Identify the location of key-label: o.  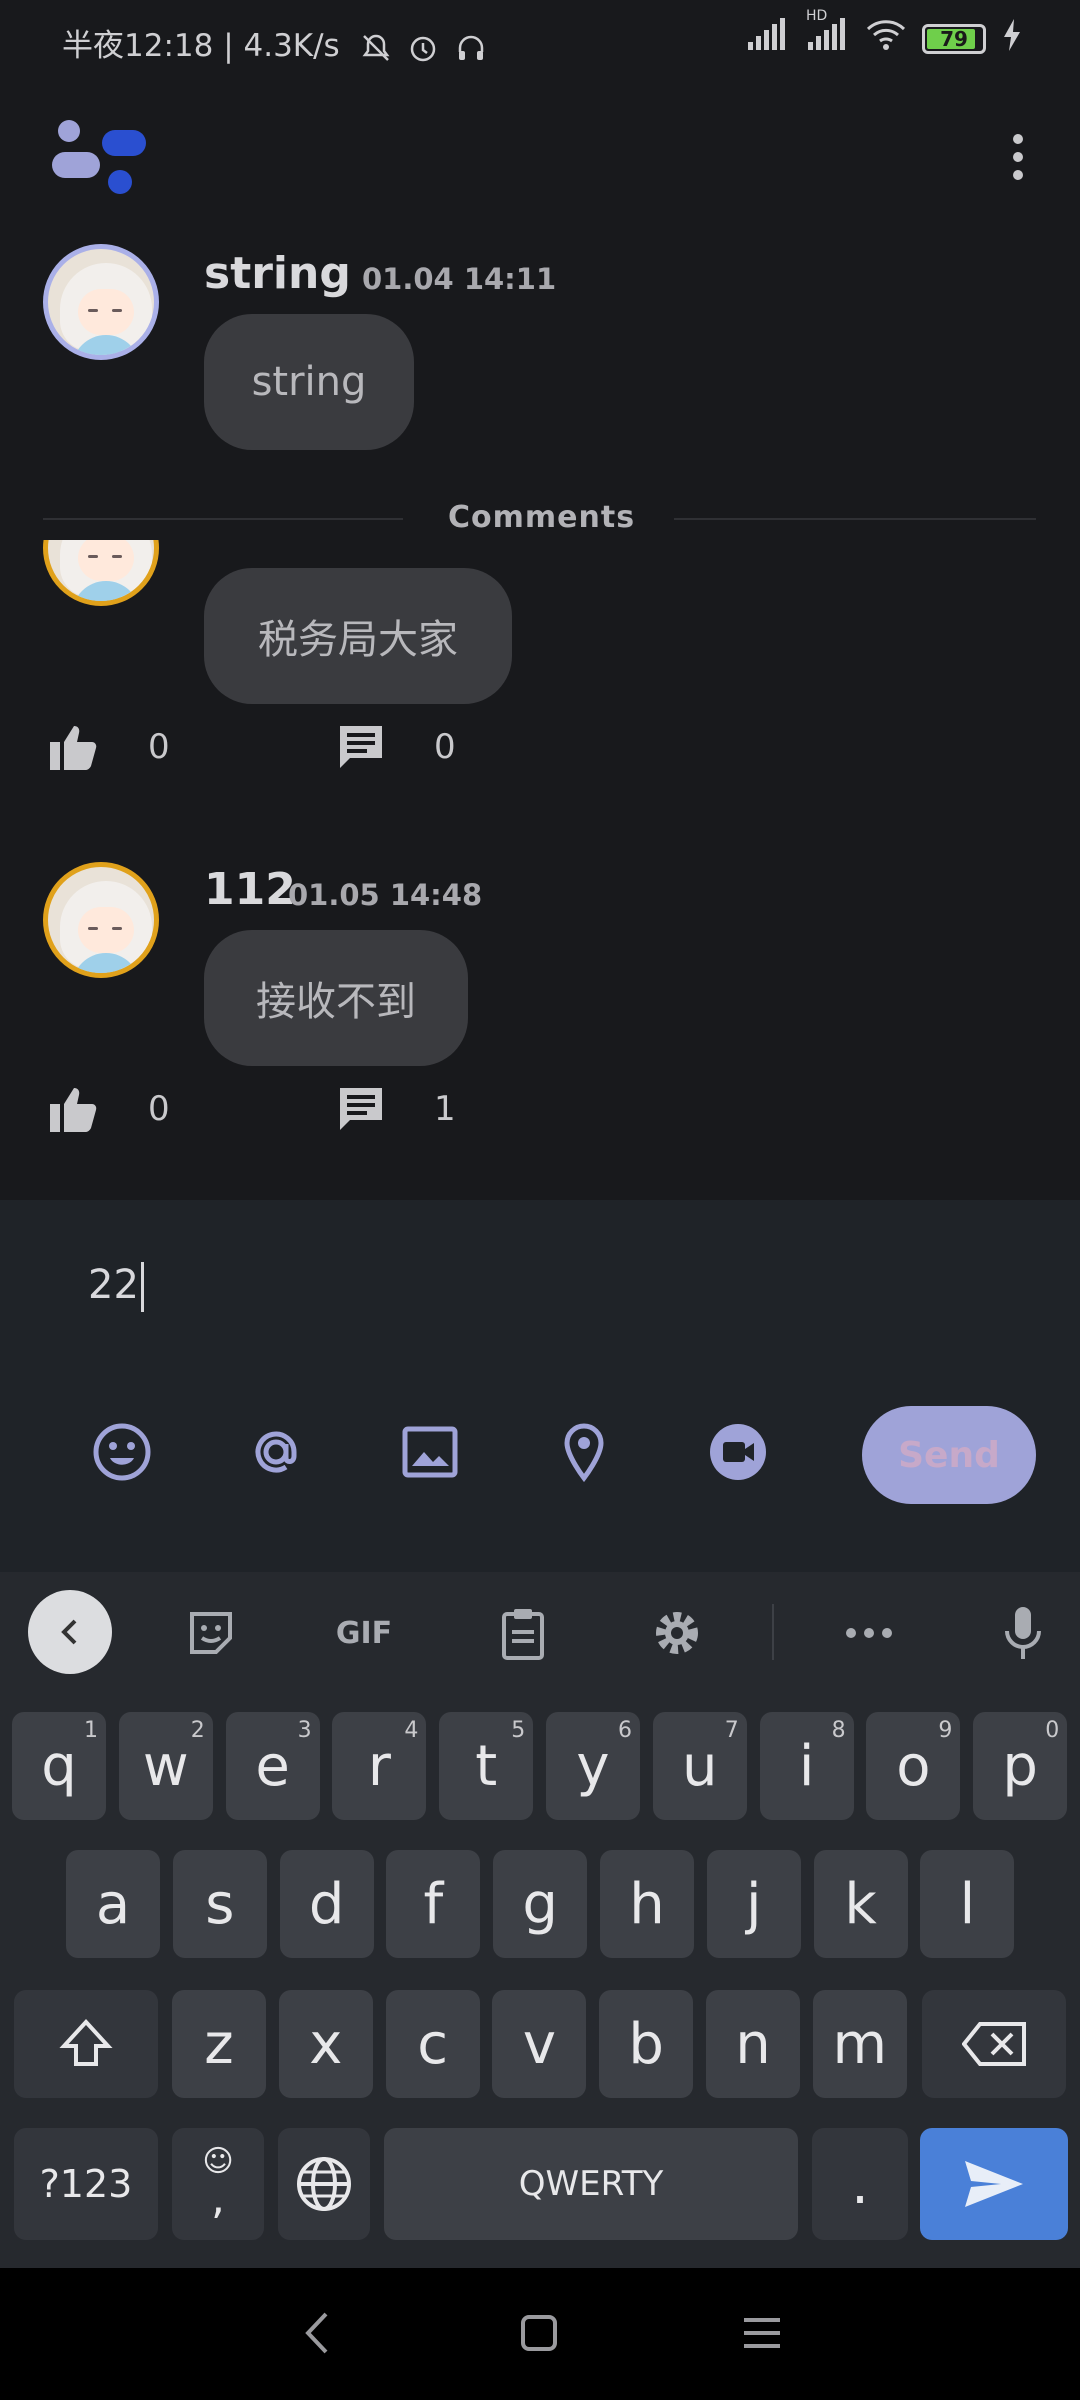
(913, 1766).